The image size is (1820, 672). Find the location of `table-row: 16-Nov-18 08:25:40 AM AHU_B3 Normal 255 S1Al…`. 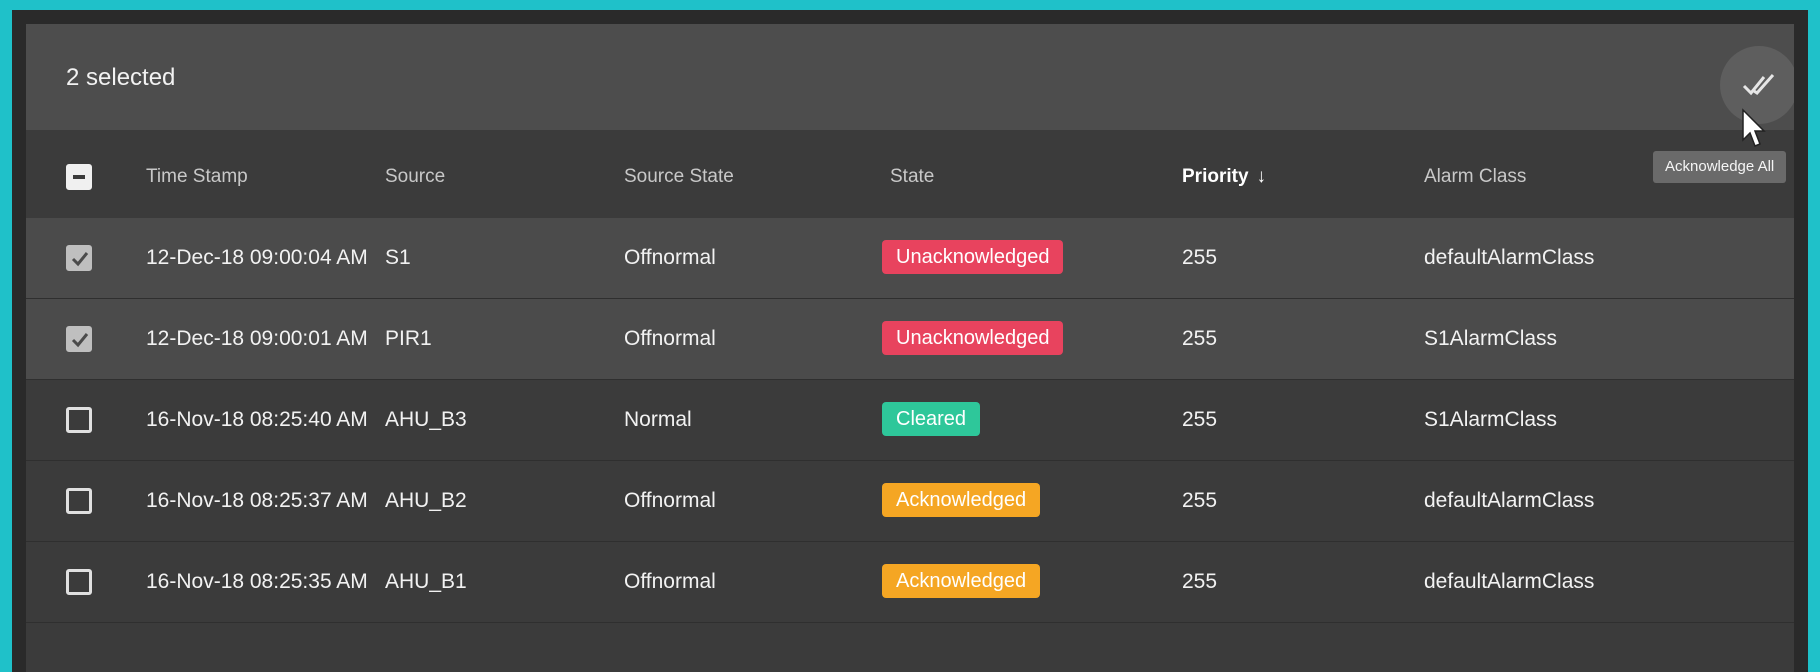

table-row: 16-Nov-18 08:25:40 AM AHU_B3 Normal 255 S1Al… is located at coordinates (910, 420).